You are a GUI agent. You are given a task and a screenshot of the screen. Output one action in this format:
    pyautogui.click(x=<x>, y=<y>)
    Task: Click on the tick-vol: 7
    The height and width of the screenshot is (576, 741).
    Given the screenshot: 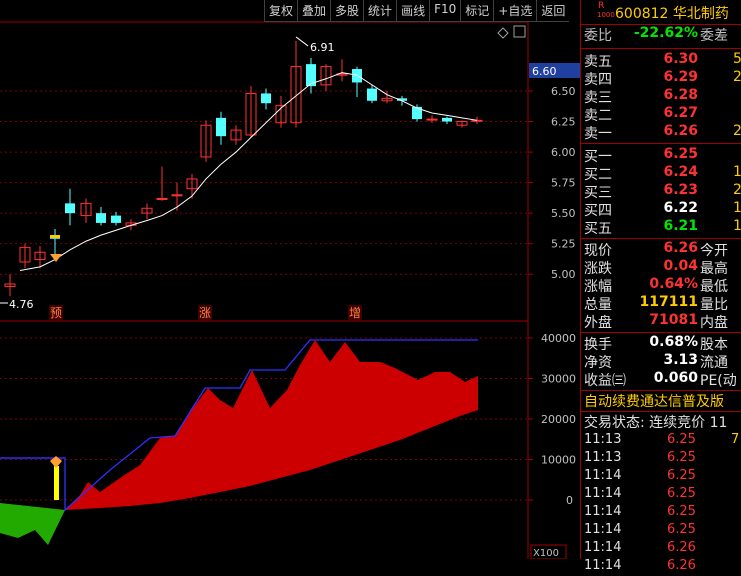 What is the action you would take?
    pyautogui.click(x=735, y=439)
    